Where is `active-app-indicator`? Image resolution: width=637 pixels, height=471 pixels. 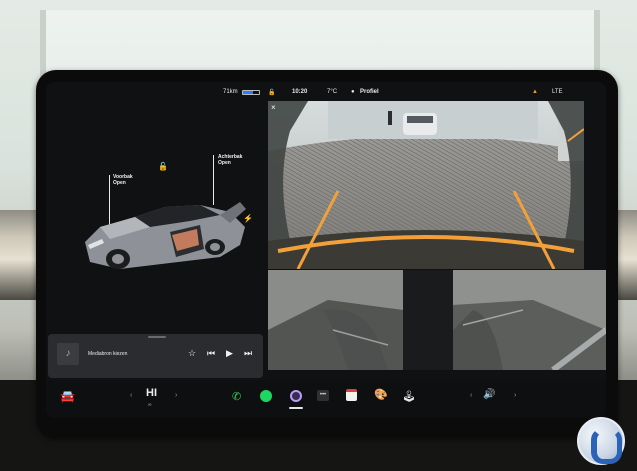
active-app-indicator is located at coordinates (296, 408).